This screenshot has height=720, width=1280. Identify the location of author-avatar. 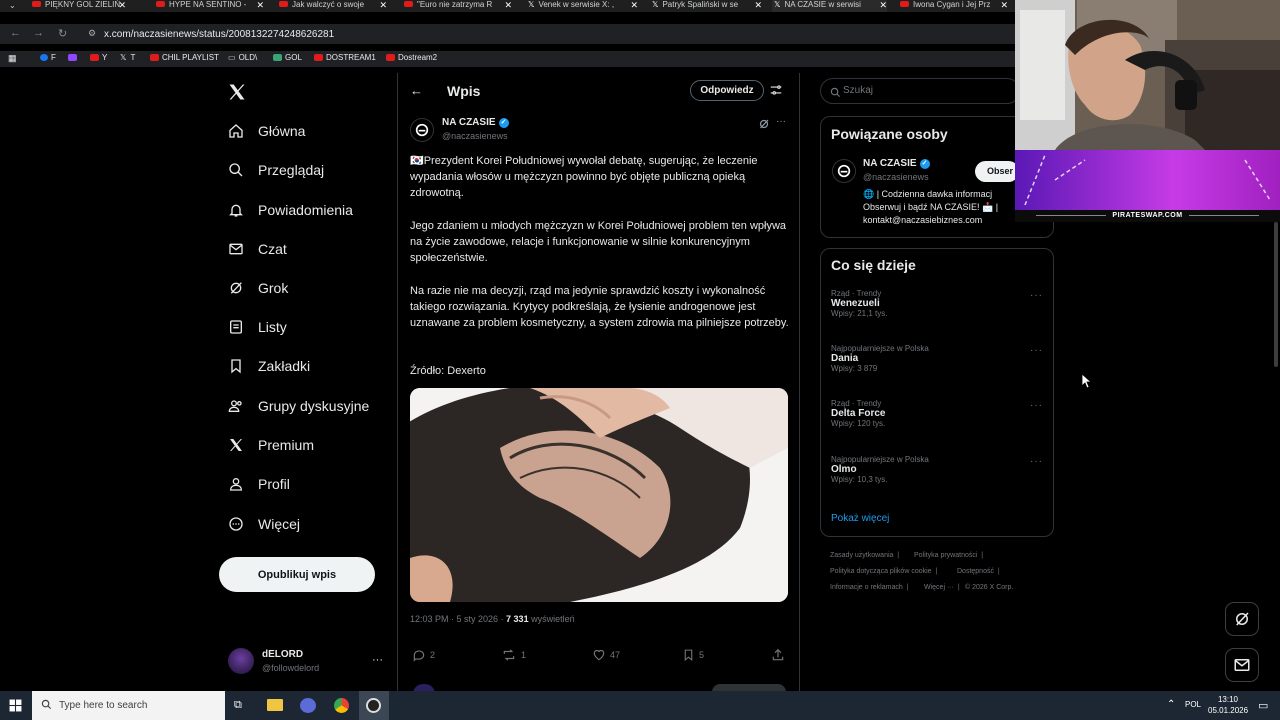
(422, 130).